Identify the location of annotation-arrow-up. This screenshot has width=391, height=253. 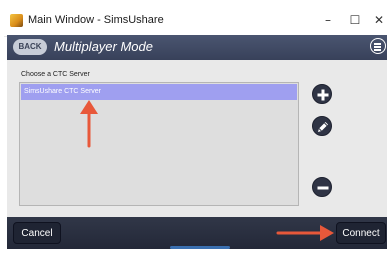
(89, 124).